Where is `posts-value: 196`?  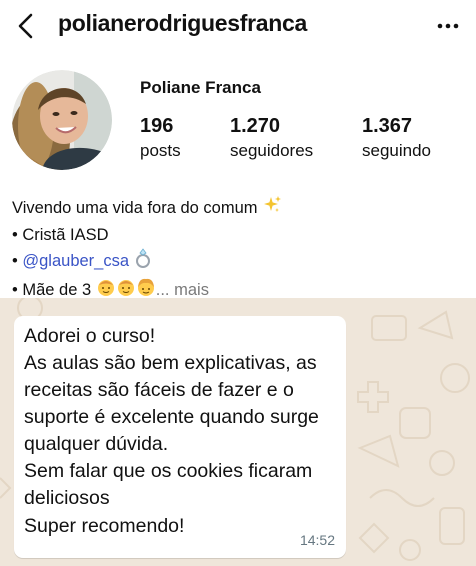
posts-value: 196 is located at coordinates (157, 126).